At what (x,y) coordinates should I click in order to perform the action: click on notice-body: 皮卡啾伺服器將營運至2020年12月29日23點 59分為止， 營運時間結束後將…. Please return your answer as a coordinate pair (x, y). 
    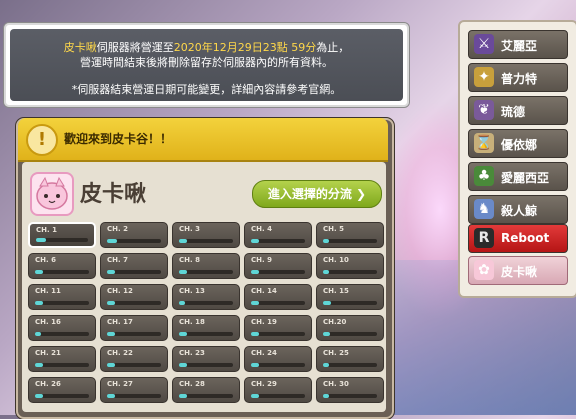
    Looking at the image, I should click on (206, 65).